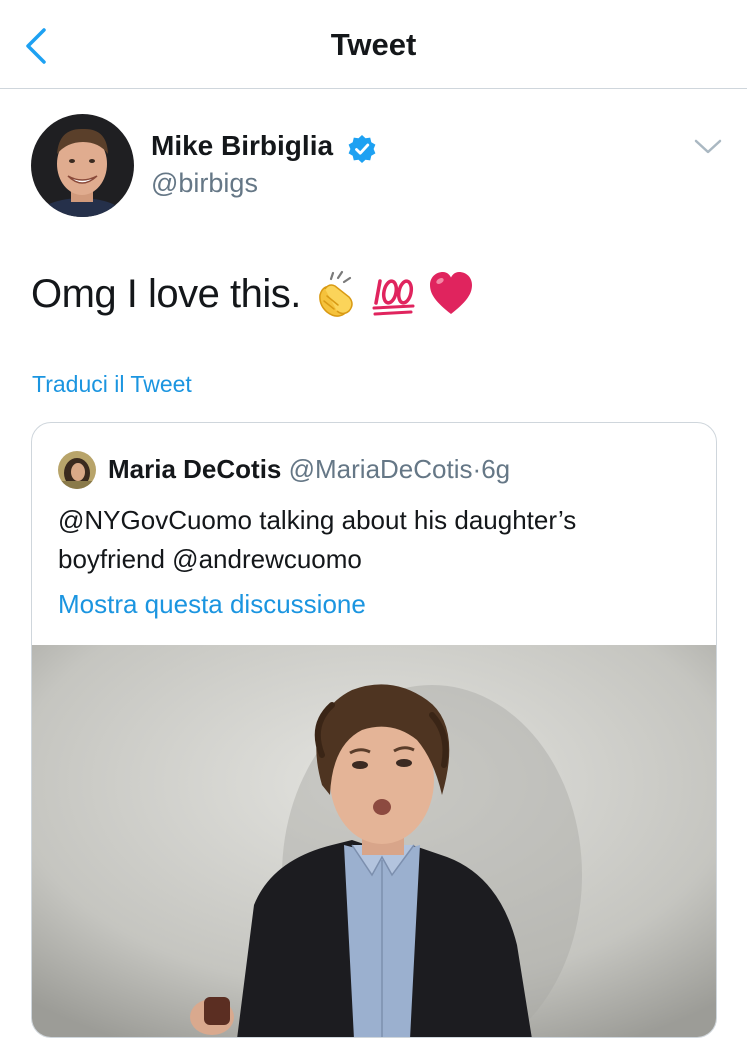 Image resolution: width=747 pixels, height=1063 pixels. I want to click on more-options-button, so click(708, 147).